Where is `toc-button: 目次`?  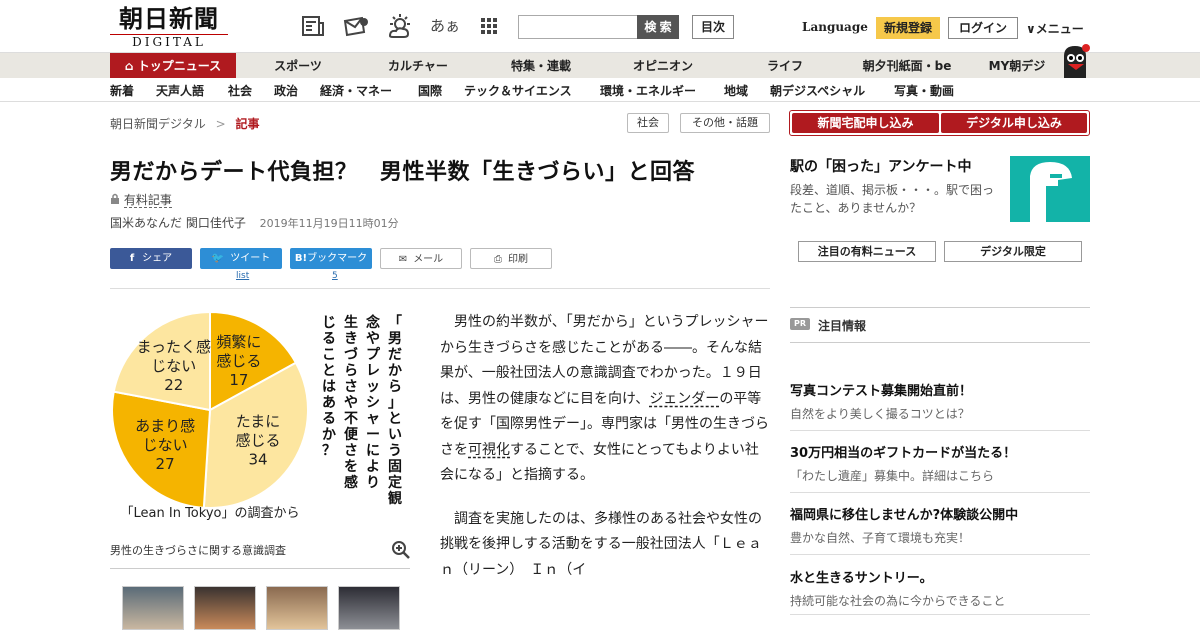
toc-button: 目次 is located at coordinates (713, 27).